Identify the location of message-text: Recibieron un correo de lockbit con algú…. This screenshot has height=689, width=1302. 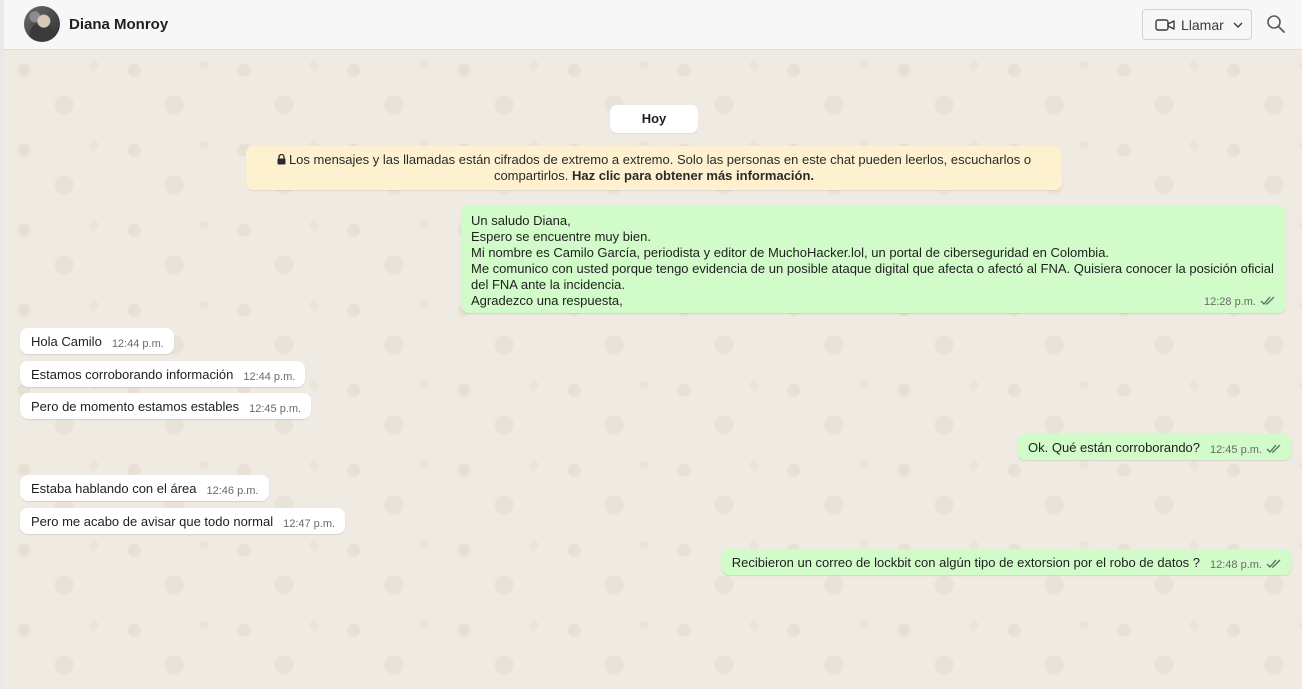
(966, 562).